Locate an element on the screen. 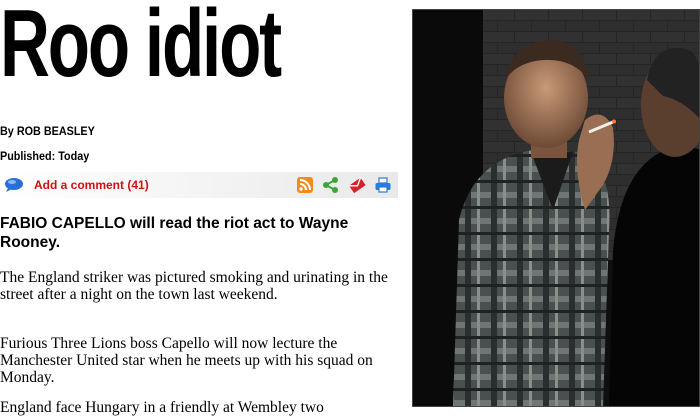 This screenshot has width=700, height=416. published-date: Published: Today is located at coordinates (45, 156).